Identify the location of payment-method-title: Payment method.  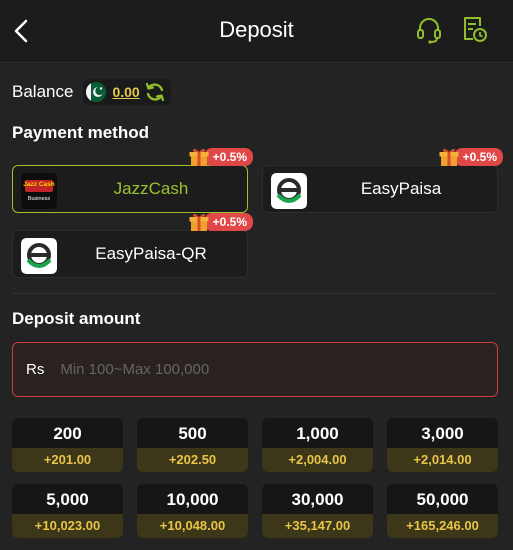
(80, 132).